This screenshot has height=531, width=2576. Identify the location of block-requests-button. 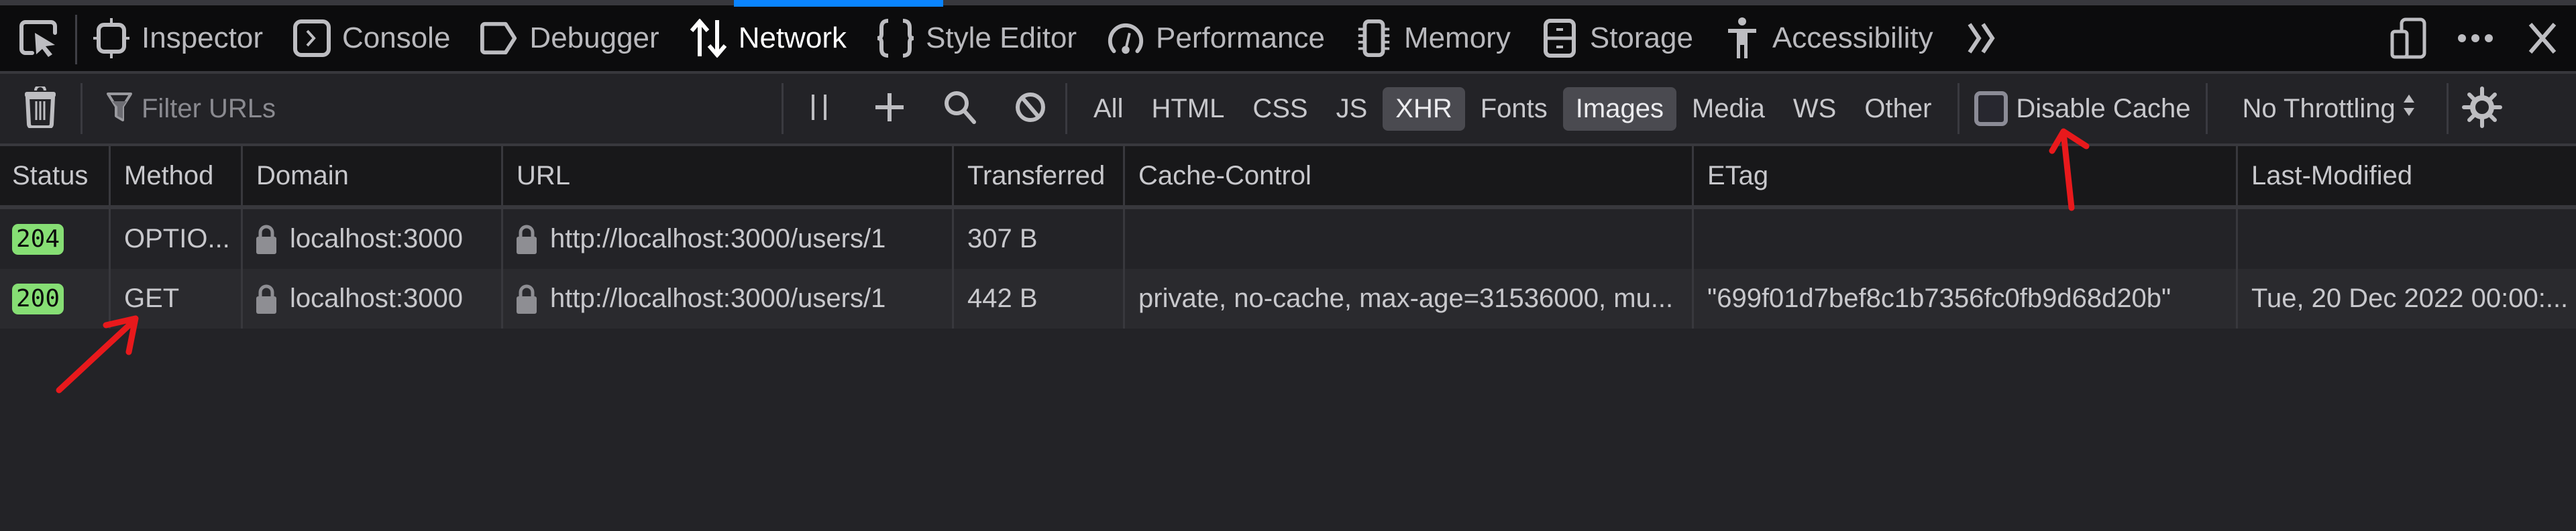
(1030, 108).